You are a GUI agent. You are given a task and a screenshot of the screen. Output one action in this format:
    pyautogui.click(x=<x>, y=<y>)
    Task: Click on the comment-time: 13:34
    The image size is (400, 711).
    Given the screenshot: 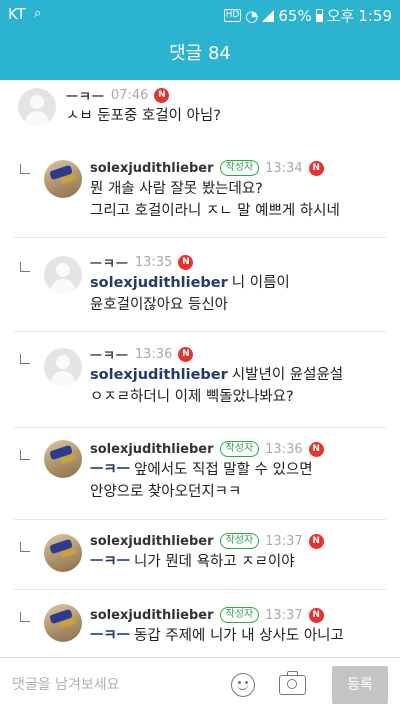 What is the action you would take?
    pyautogui.click(x=284, y=168)
    